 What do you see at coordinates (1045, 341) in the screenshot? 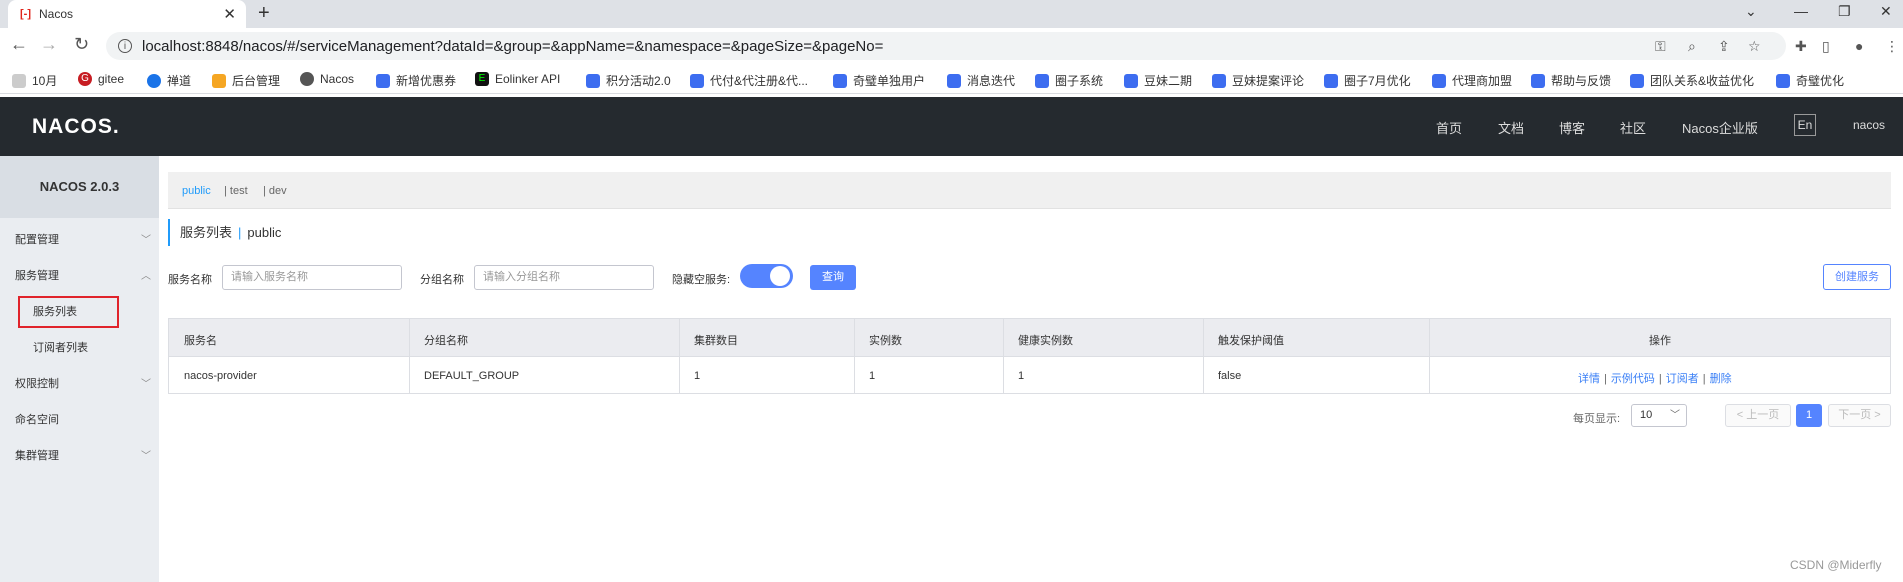
I see `col-healthy-count: 健康实例数` at bounding box center [1045, 341].